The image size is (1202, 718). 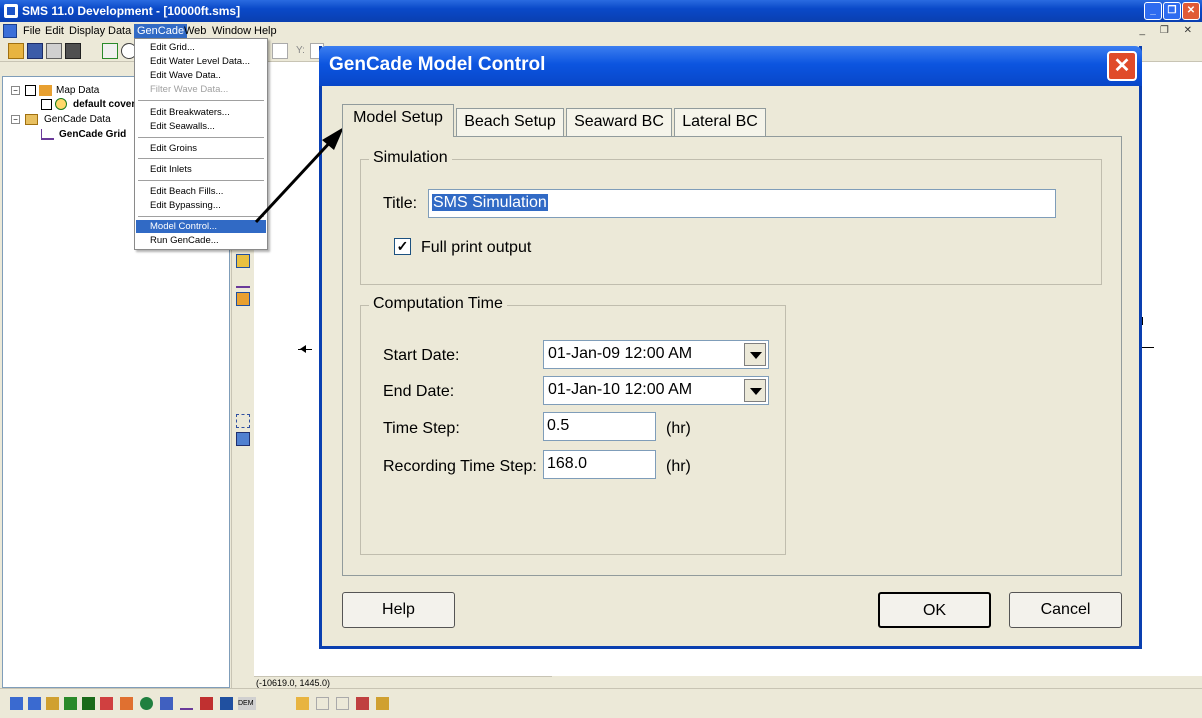 I want to click on mdi-window-controls: _ ❐ ✕, so click(x=1169, y=30).